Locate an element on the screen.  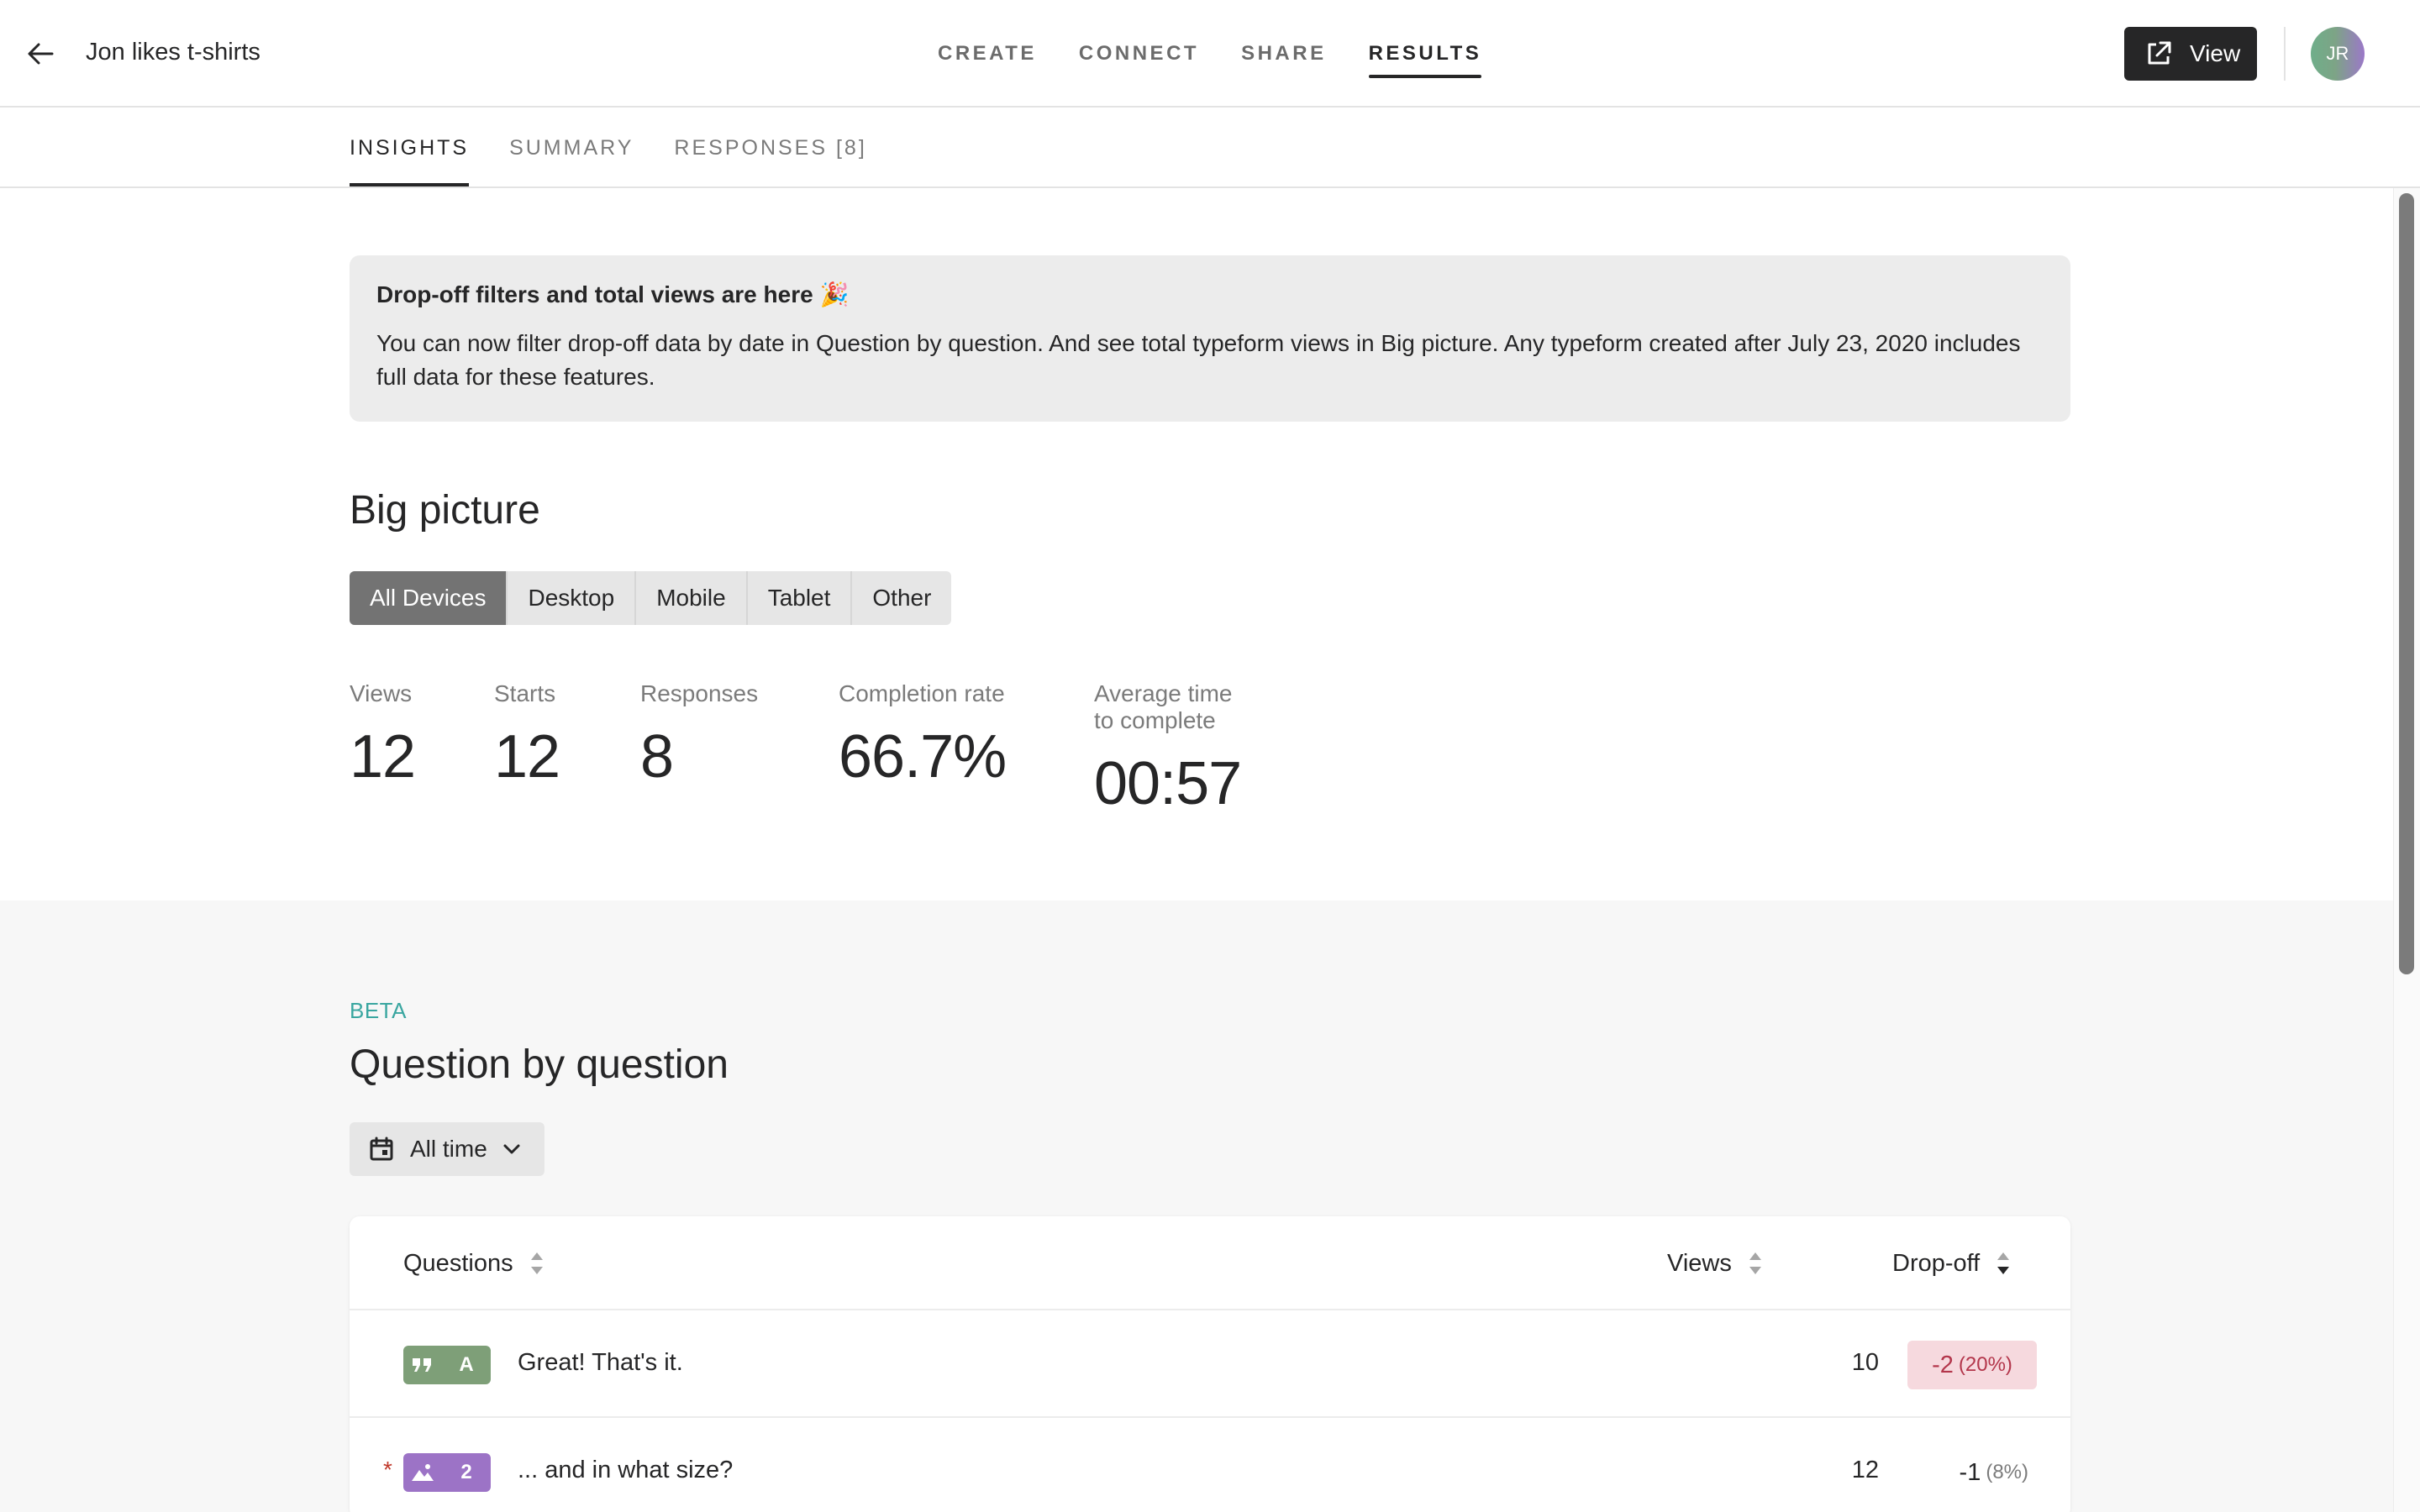
stat-starts: Starts 12 is located at coordinates (527, 735).